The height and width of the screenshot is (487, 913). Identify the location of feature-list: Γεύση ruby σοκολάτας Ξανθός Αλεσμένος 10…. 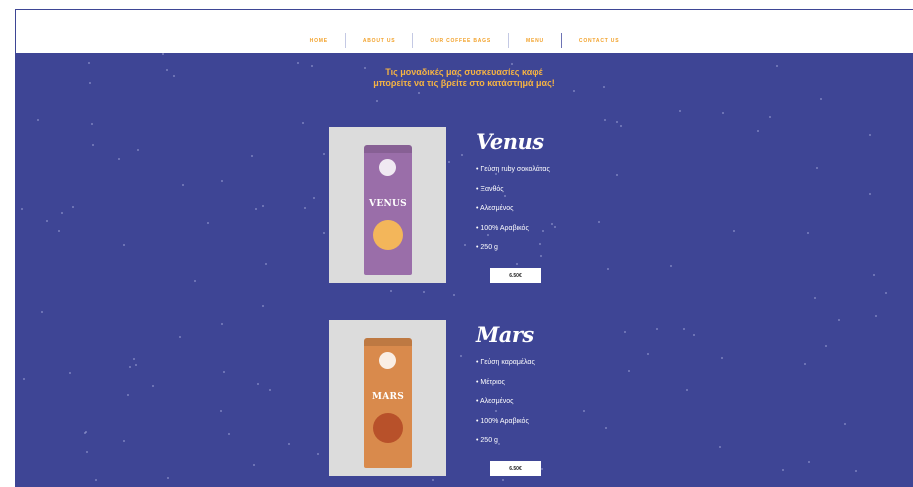
(513, 214).